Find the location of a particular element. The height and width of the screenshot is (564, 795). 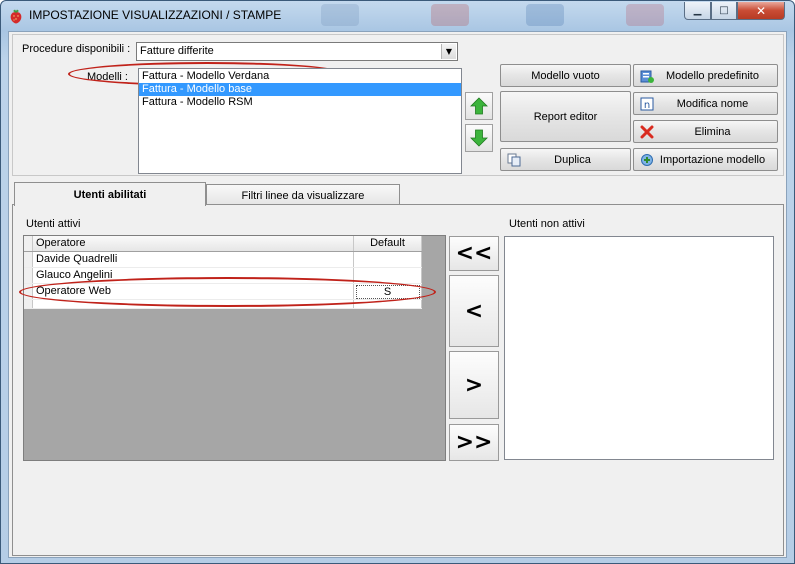

column-header-operatore: Operatore is located at coordinates (193, 243).